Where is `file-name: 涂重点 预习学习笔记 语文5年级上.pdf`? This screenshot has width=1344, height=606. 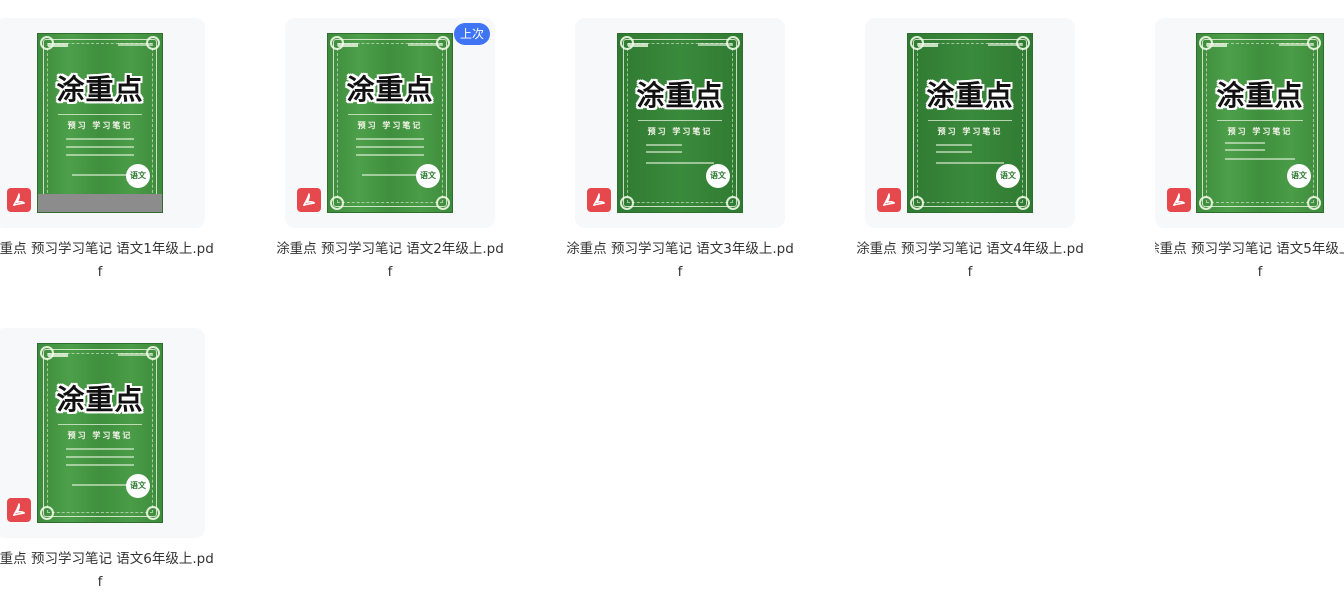 file-name: 涂重点 预习学习笔记 语文5年级上.pdf is located at coordinates (1249, 261).